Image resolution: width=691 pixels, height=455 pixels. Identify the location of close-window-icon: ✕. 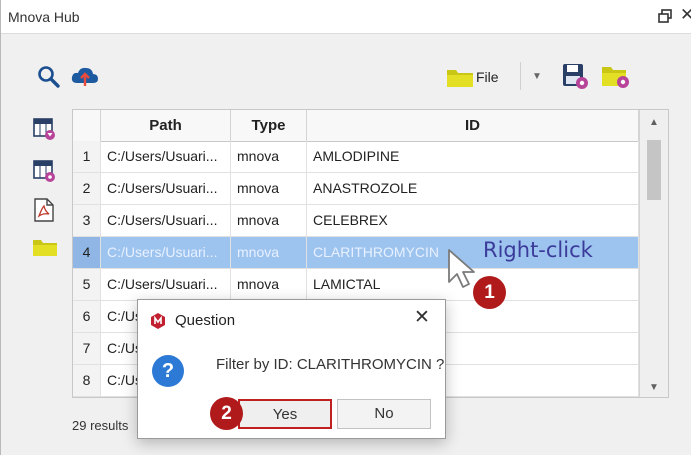
(685, 15).